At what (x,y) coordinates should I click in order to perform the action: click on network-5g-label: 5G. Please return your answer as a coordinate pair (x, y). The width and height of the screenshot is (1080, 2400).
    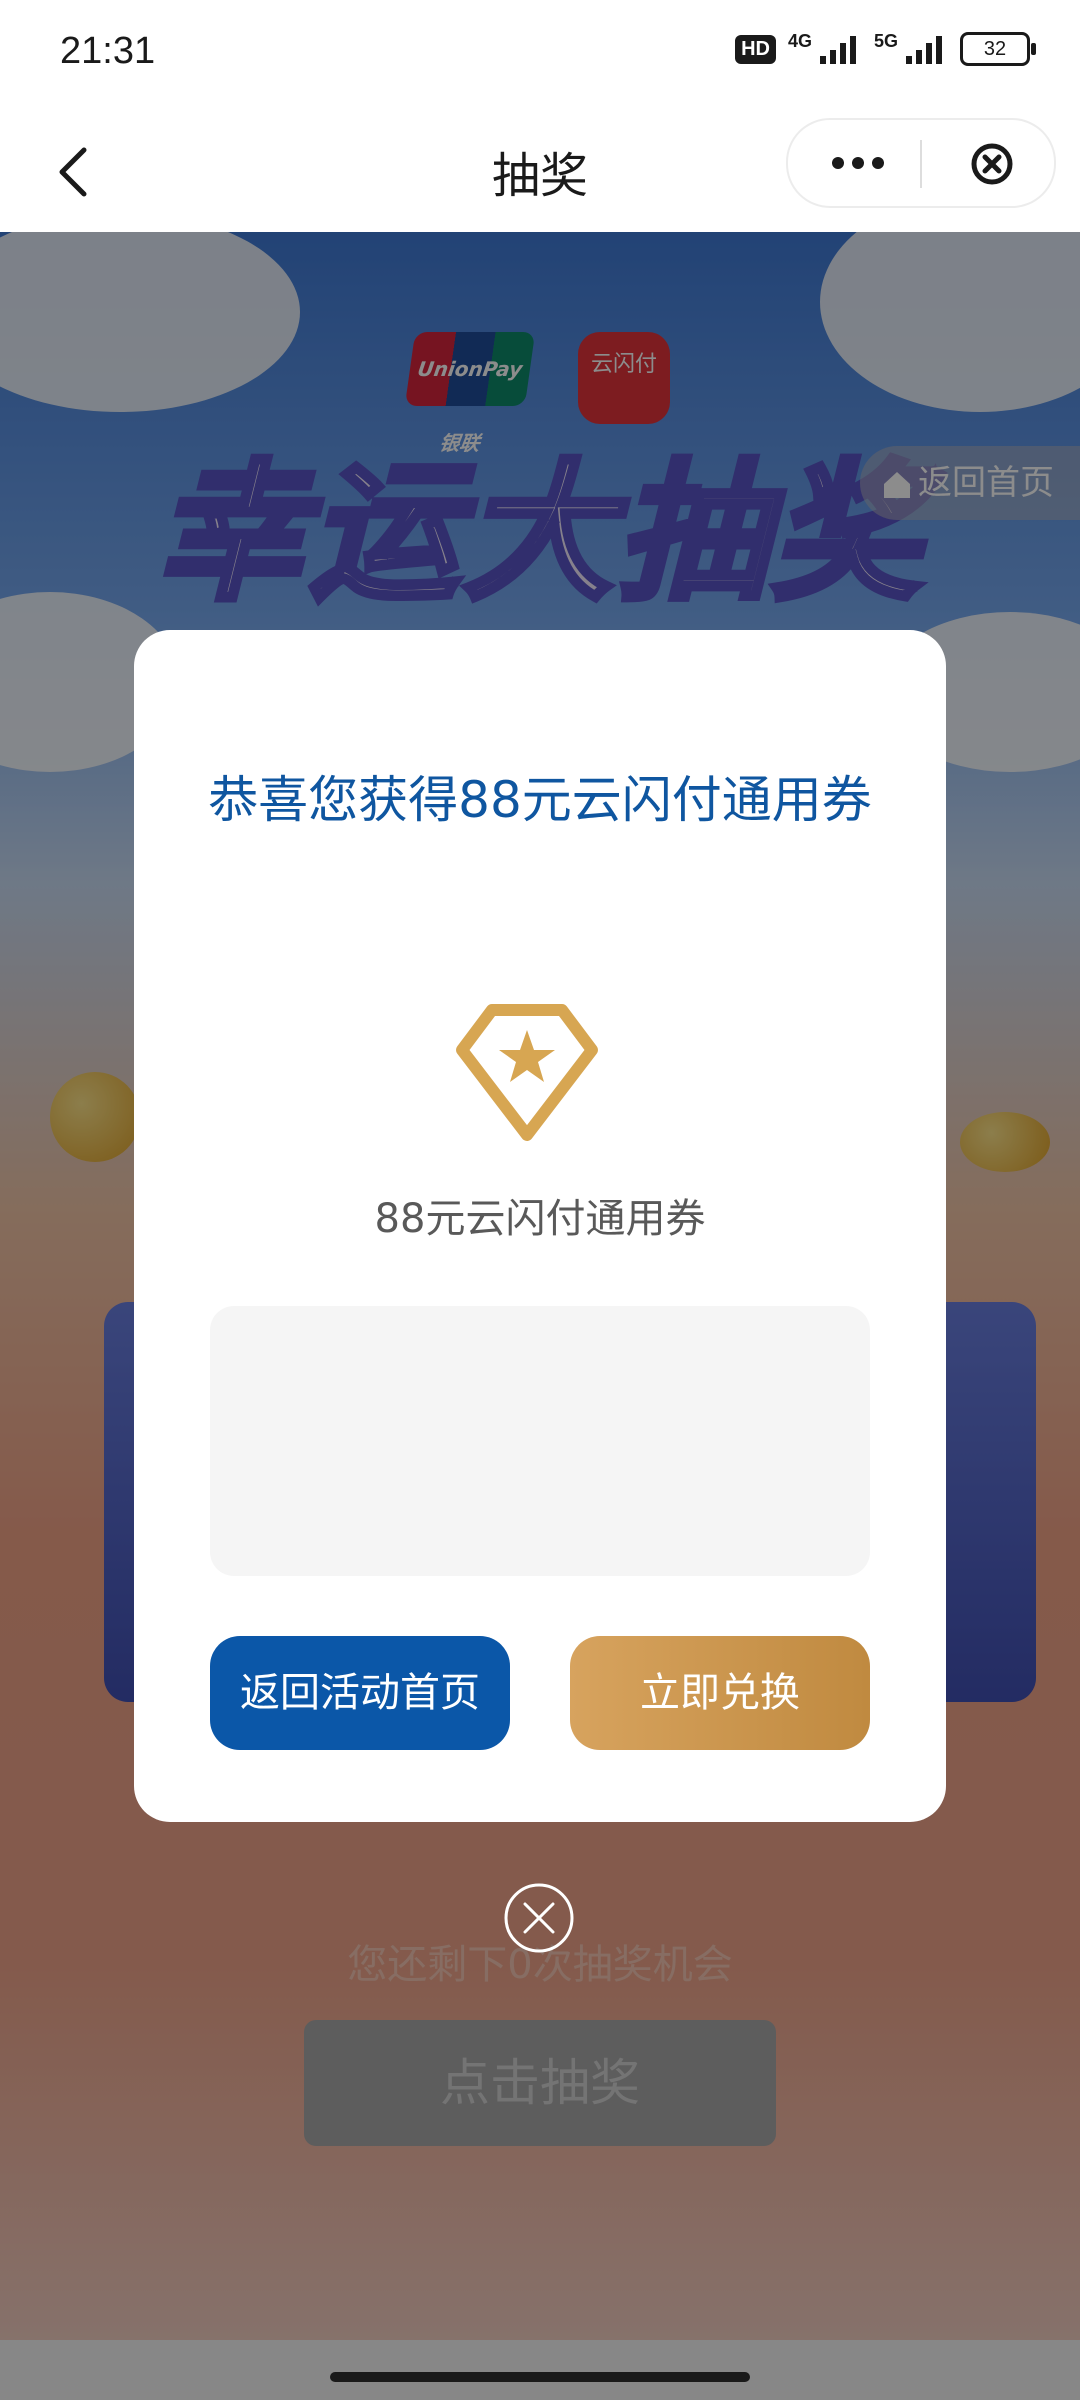
    Looking at the image, I should click on (885, 40).